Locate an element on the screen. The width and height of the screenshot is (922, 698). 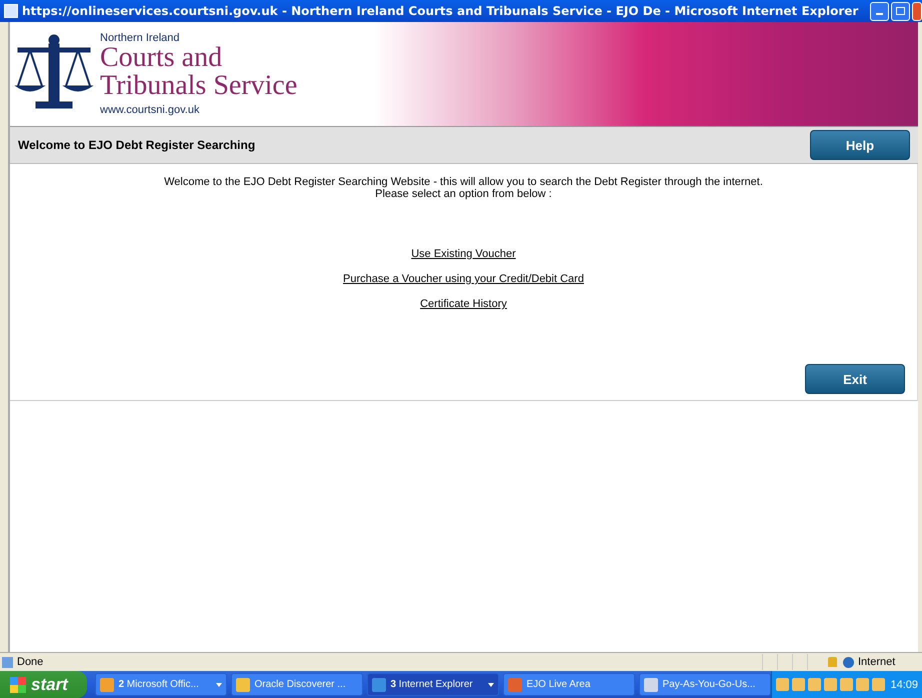
close-button is located at coordinates (917, 11).